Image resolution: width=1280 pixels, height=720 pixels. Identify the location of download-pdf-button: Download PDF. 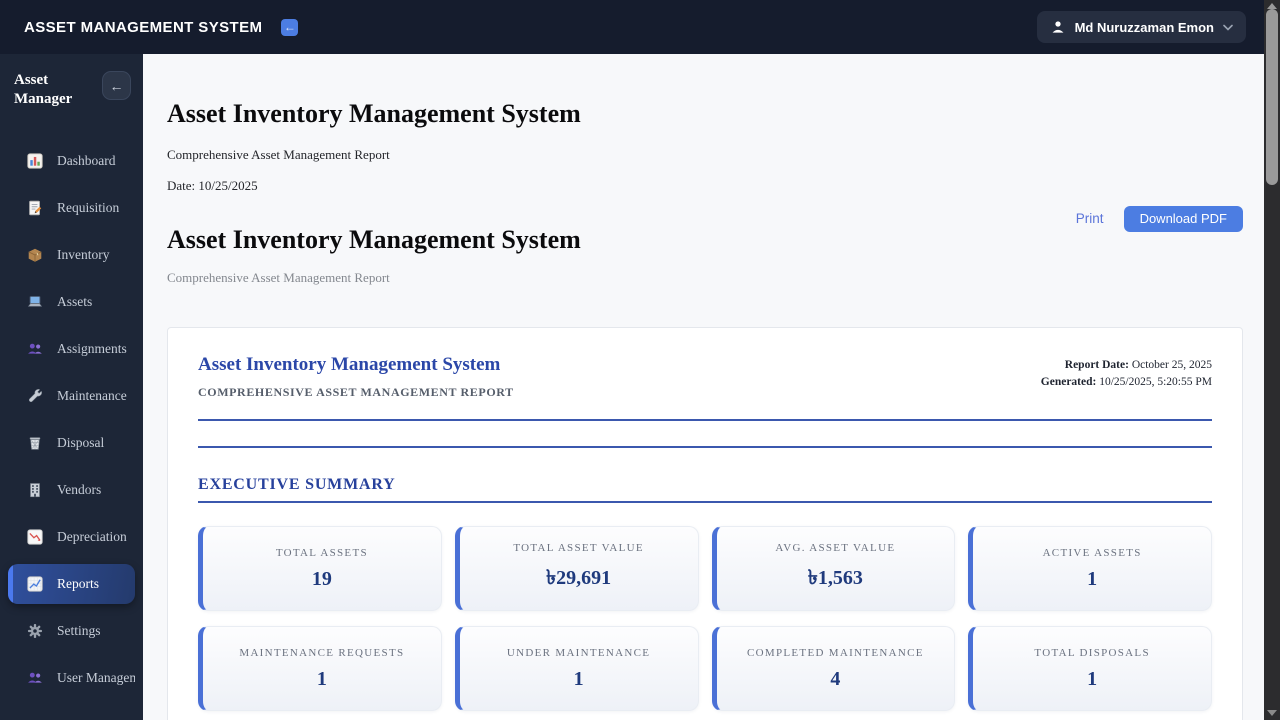
(1183, 218).